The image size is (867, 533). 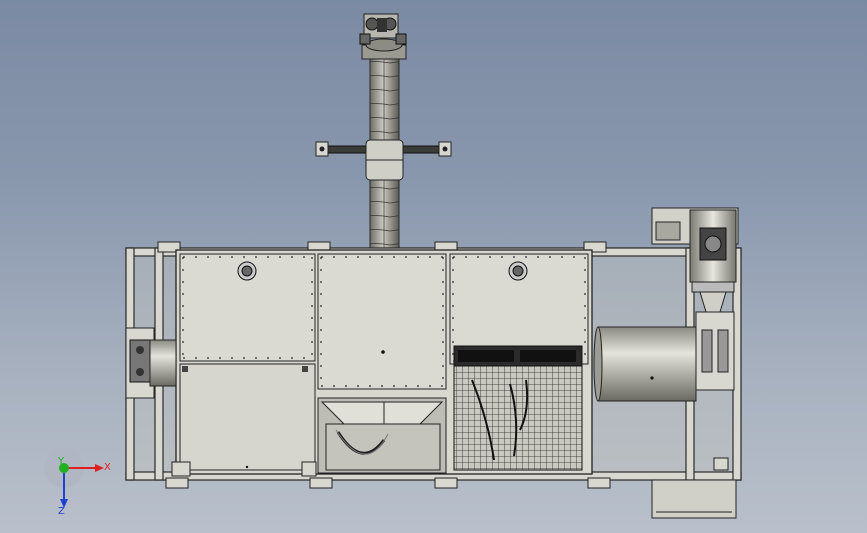 I want to click on y-axis-label: Y, so click(x=61, y=461).